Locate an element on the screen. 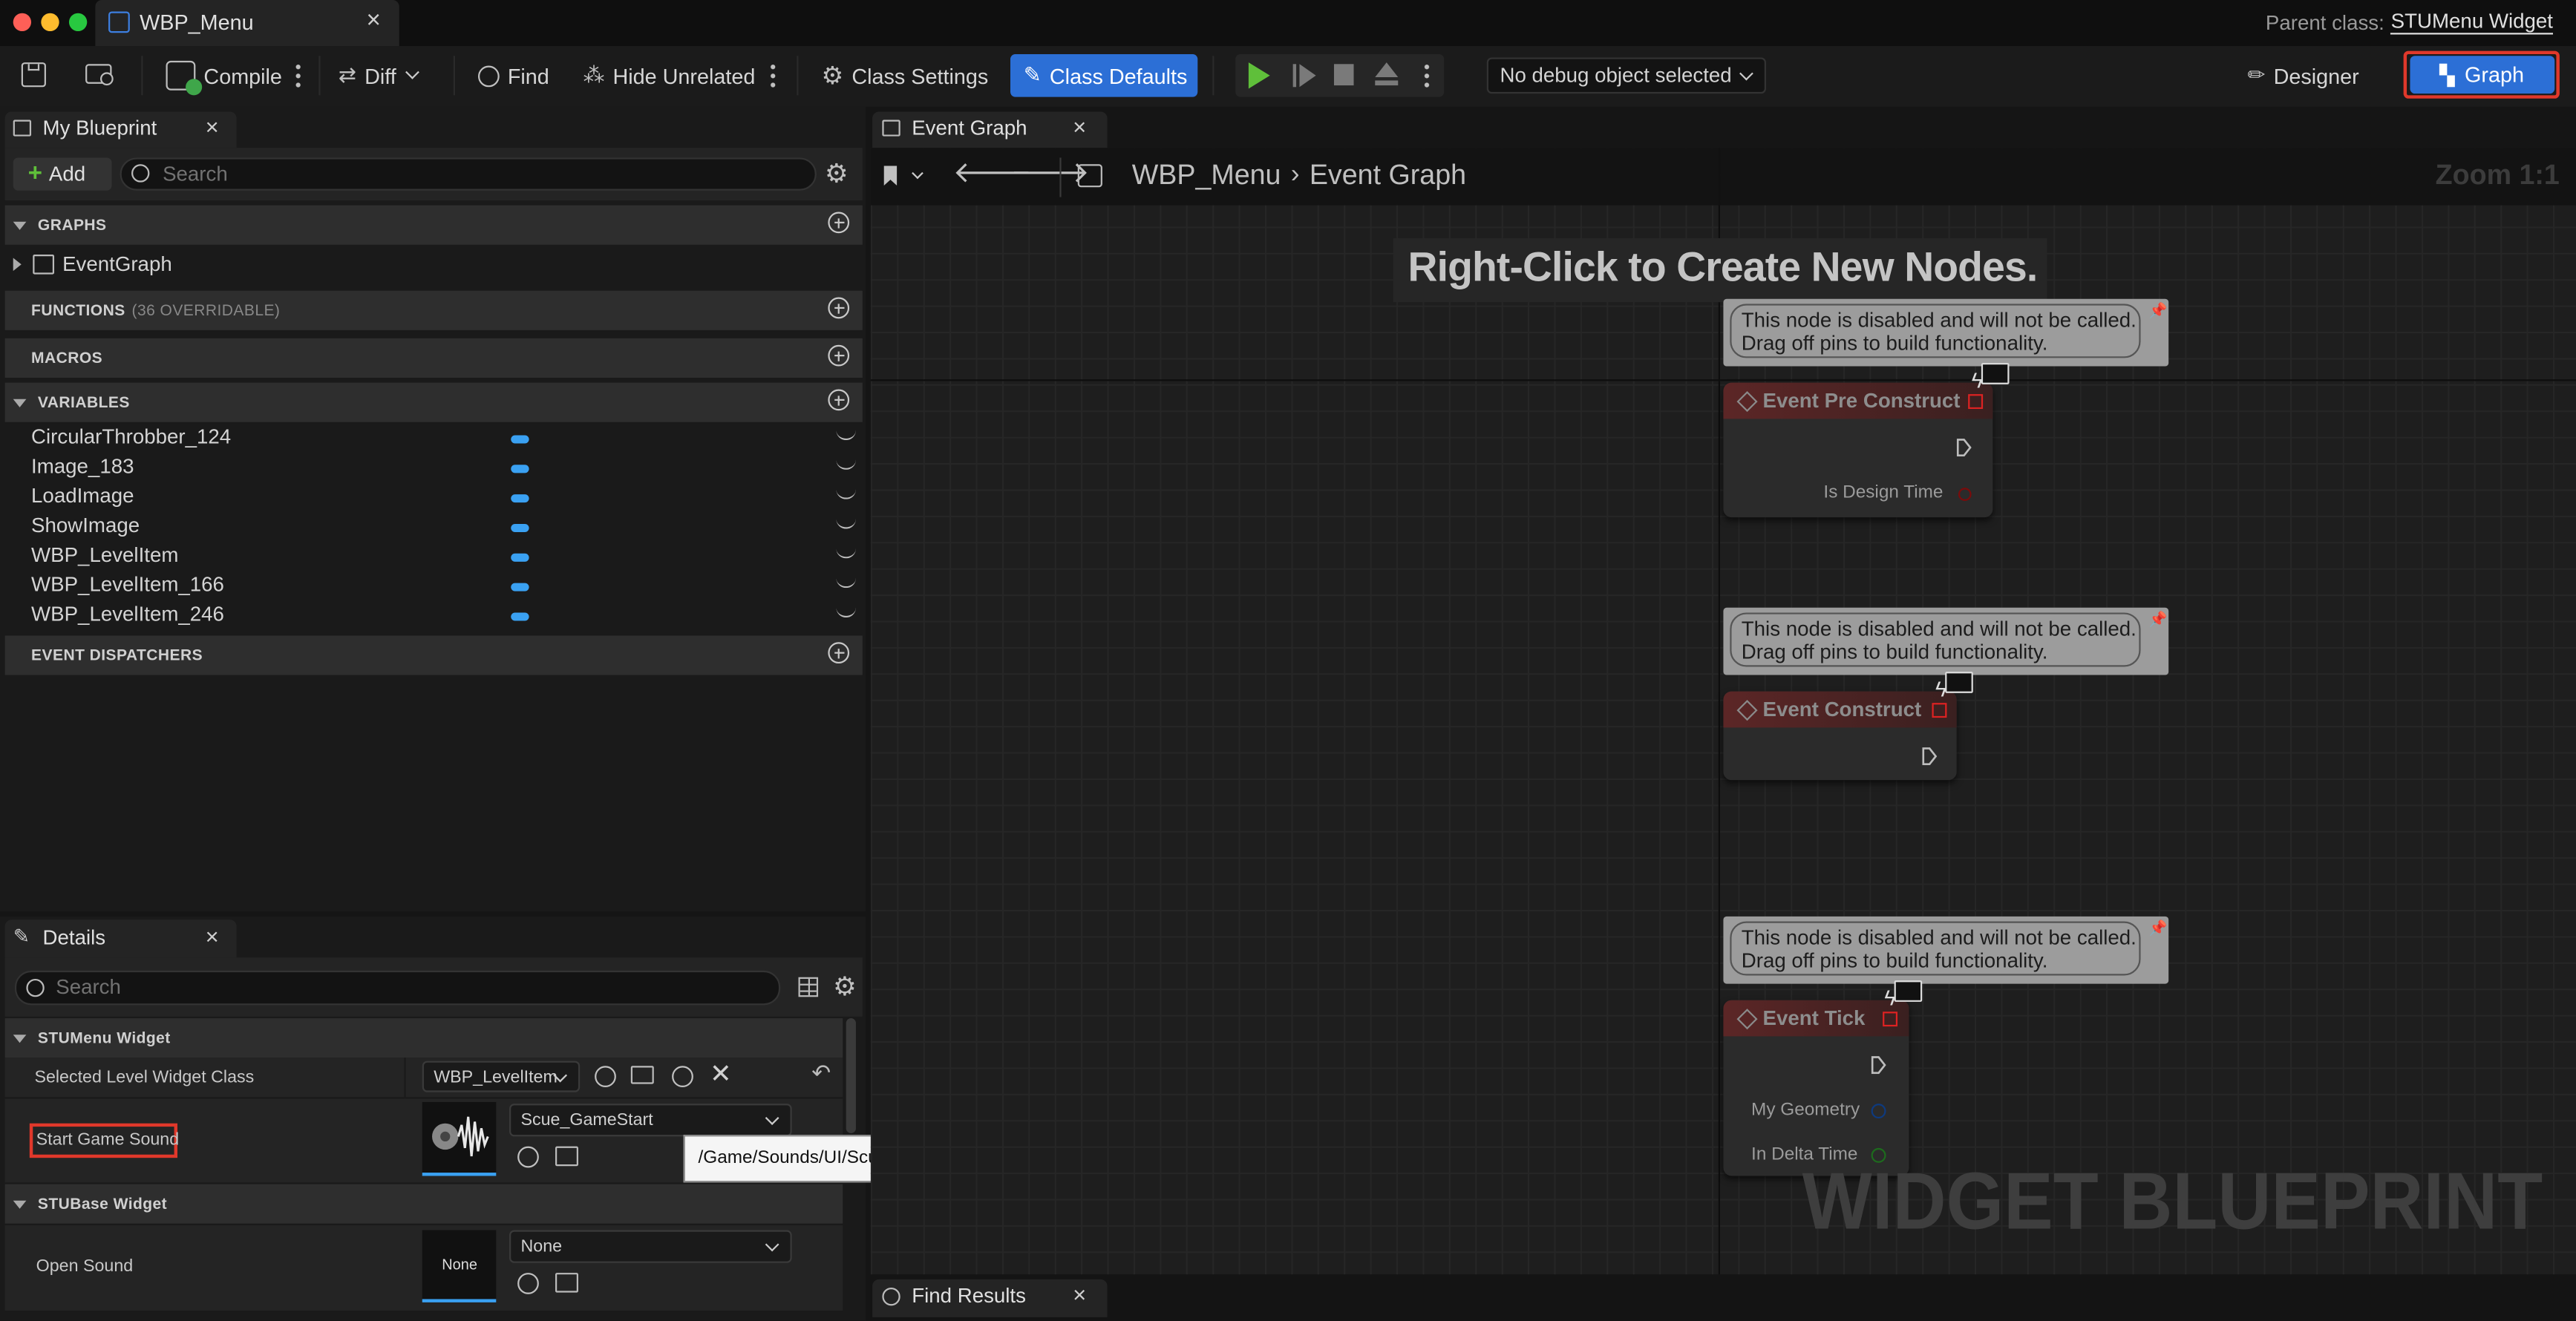  collapse-arrow-icon is located at coordinates (20, 224).